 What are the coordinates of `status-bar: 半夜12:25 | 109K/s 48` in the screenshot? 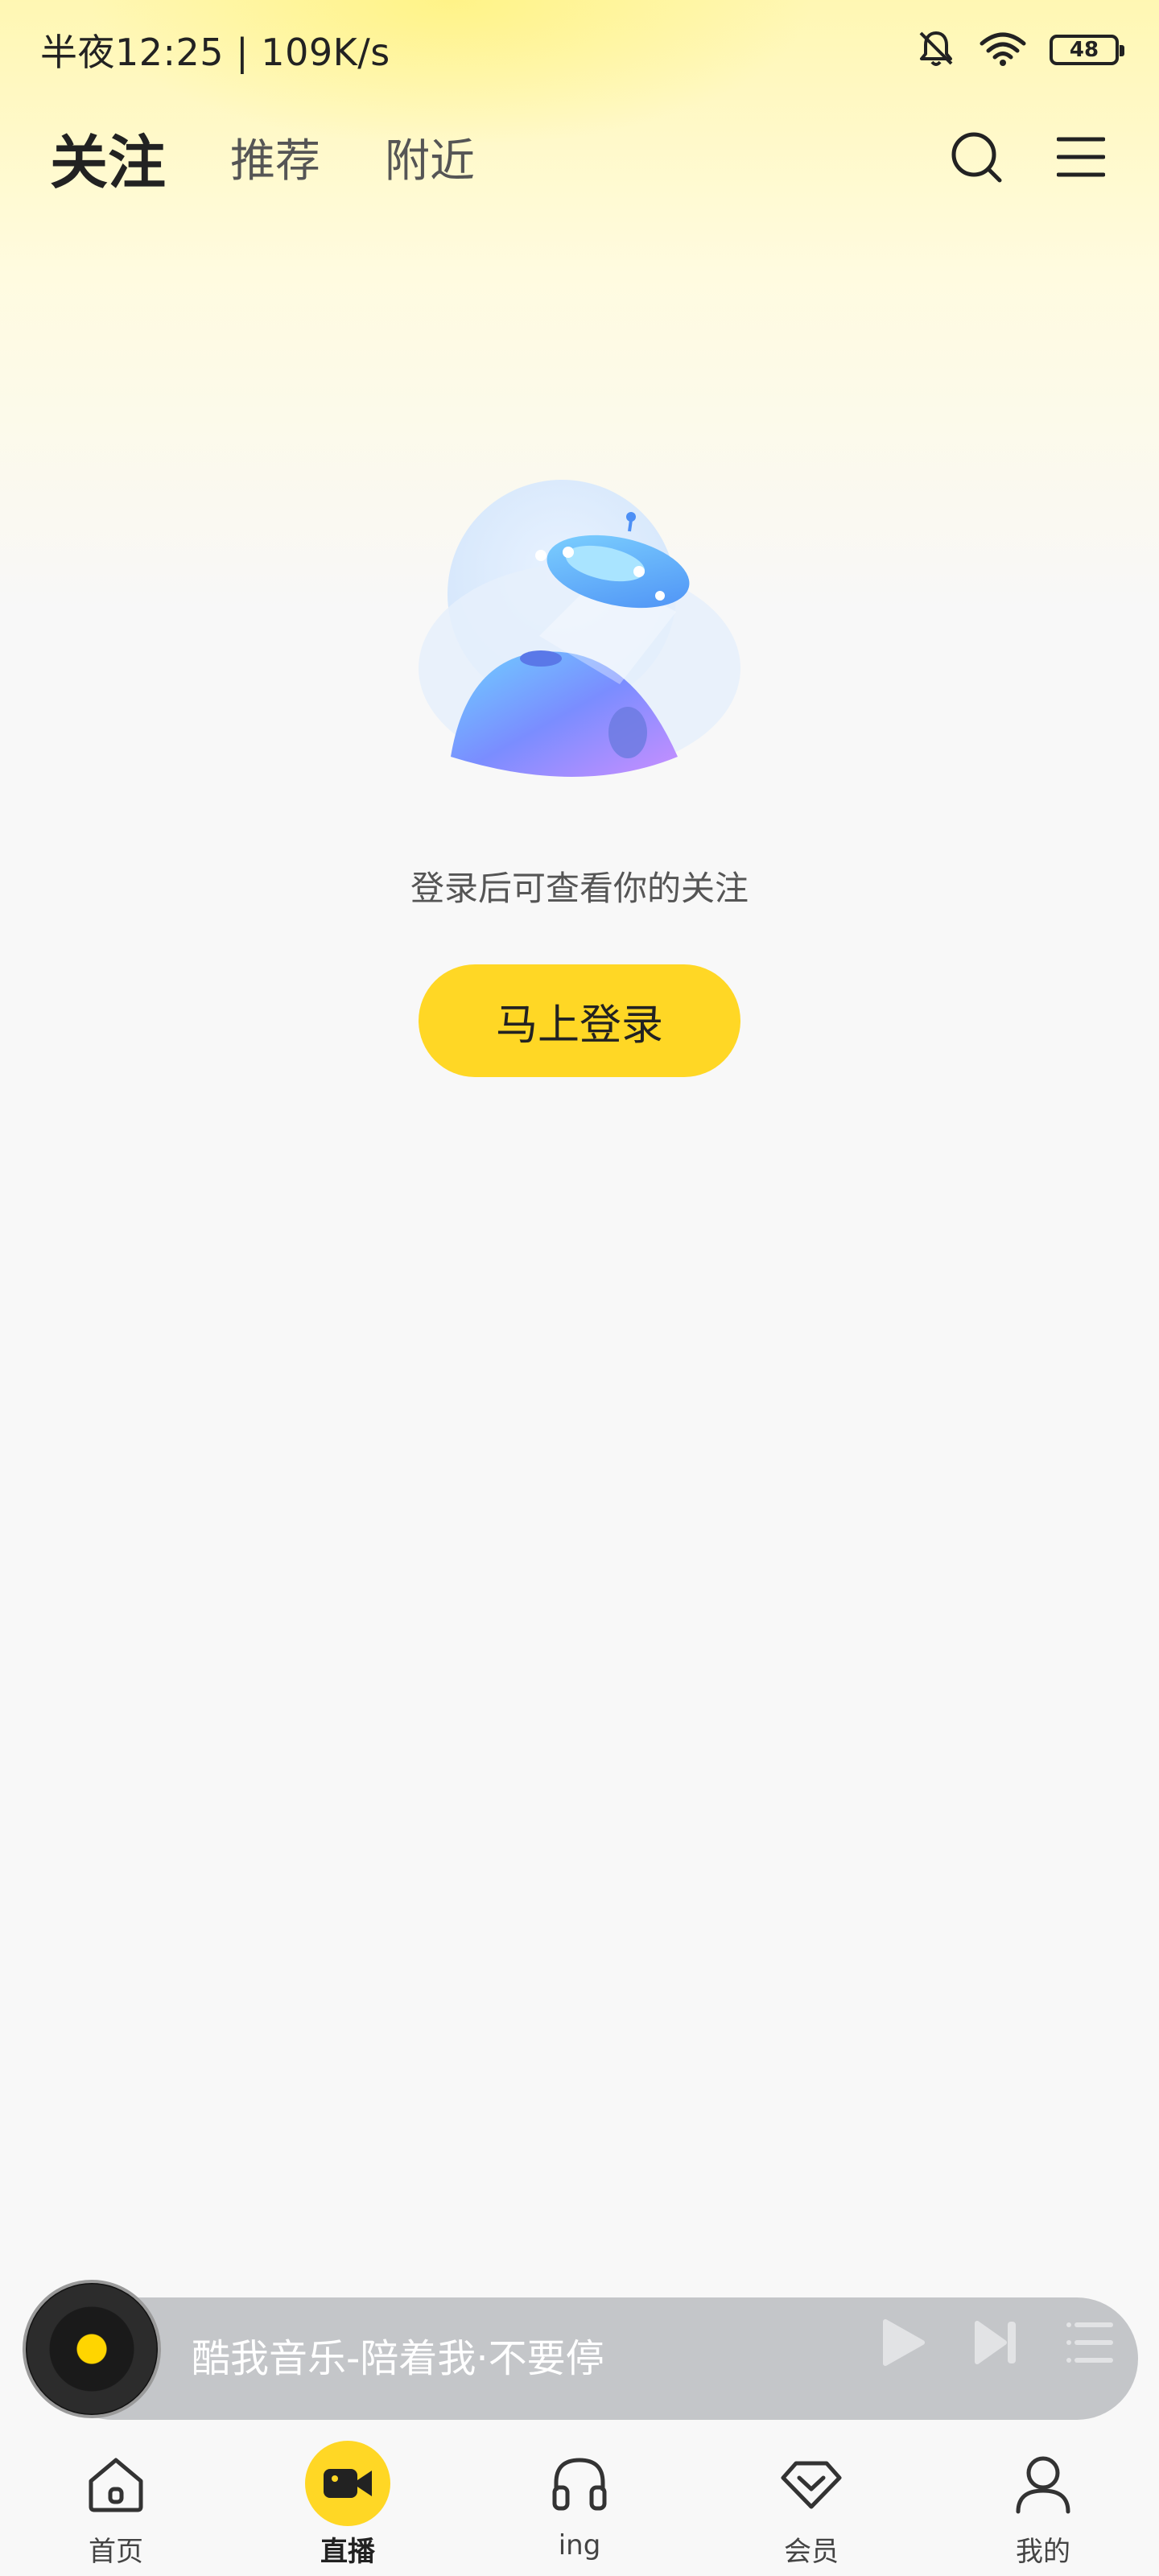 It's located at (579, 50).